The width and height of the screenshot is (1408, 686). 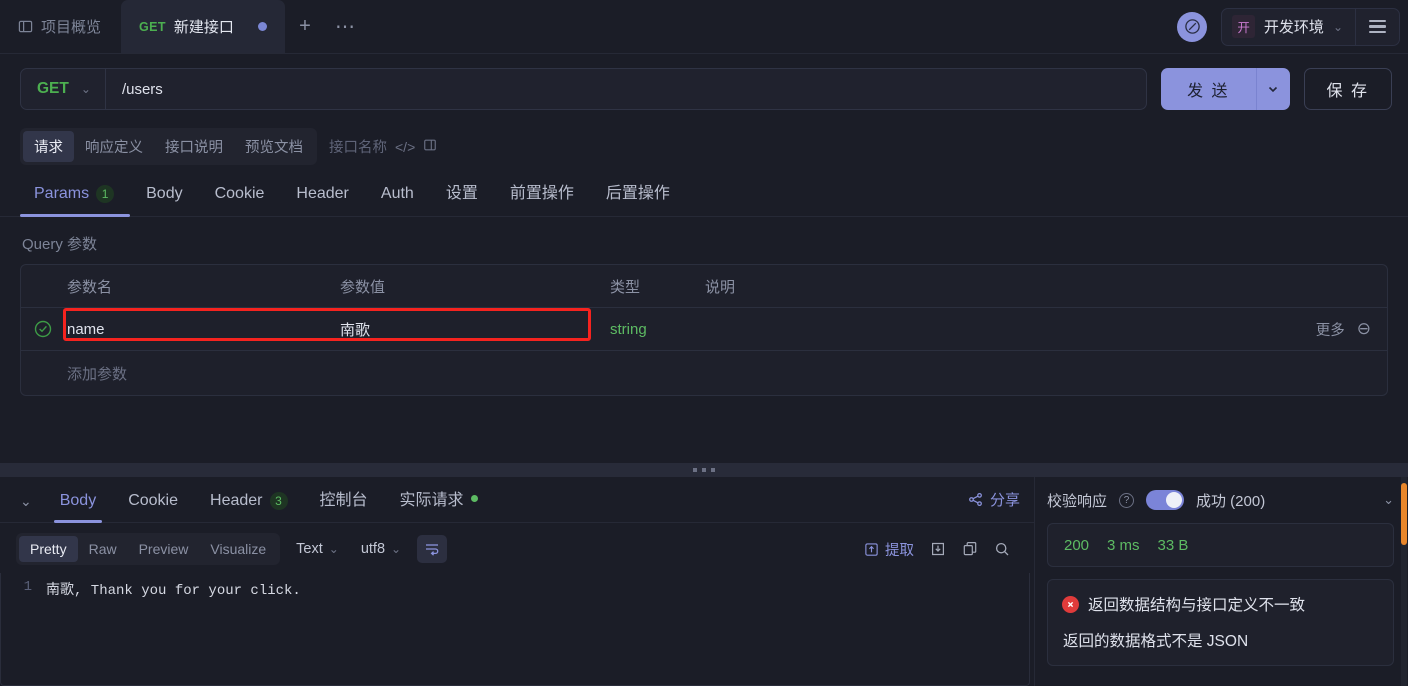 What do you see at coordinates (657, 329) in the screenshot?
I see `param-type-select: string` at bounding box center [657, 329].